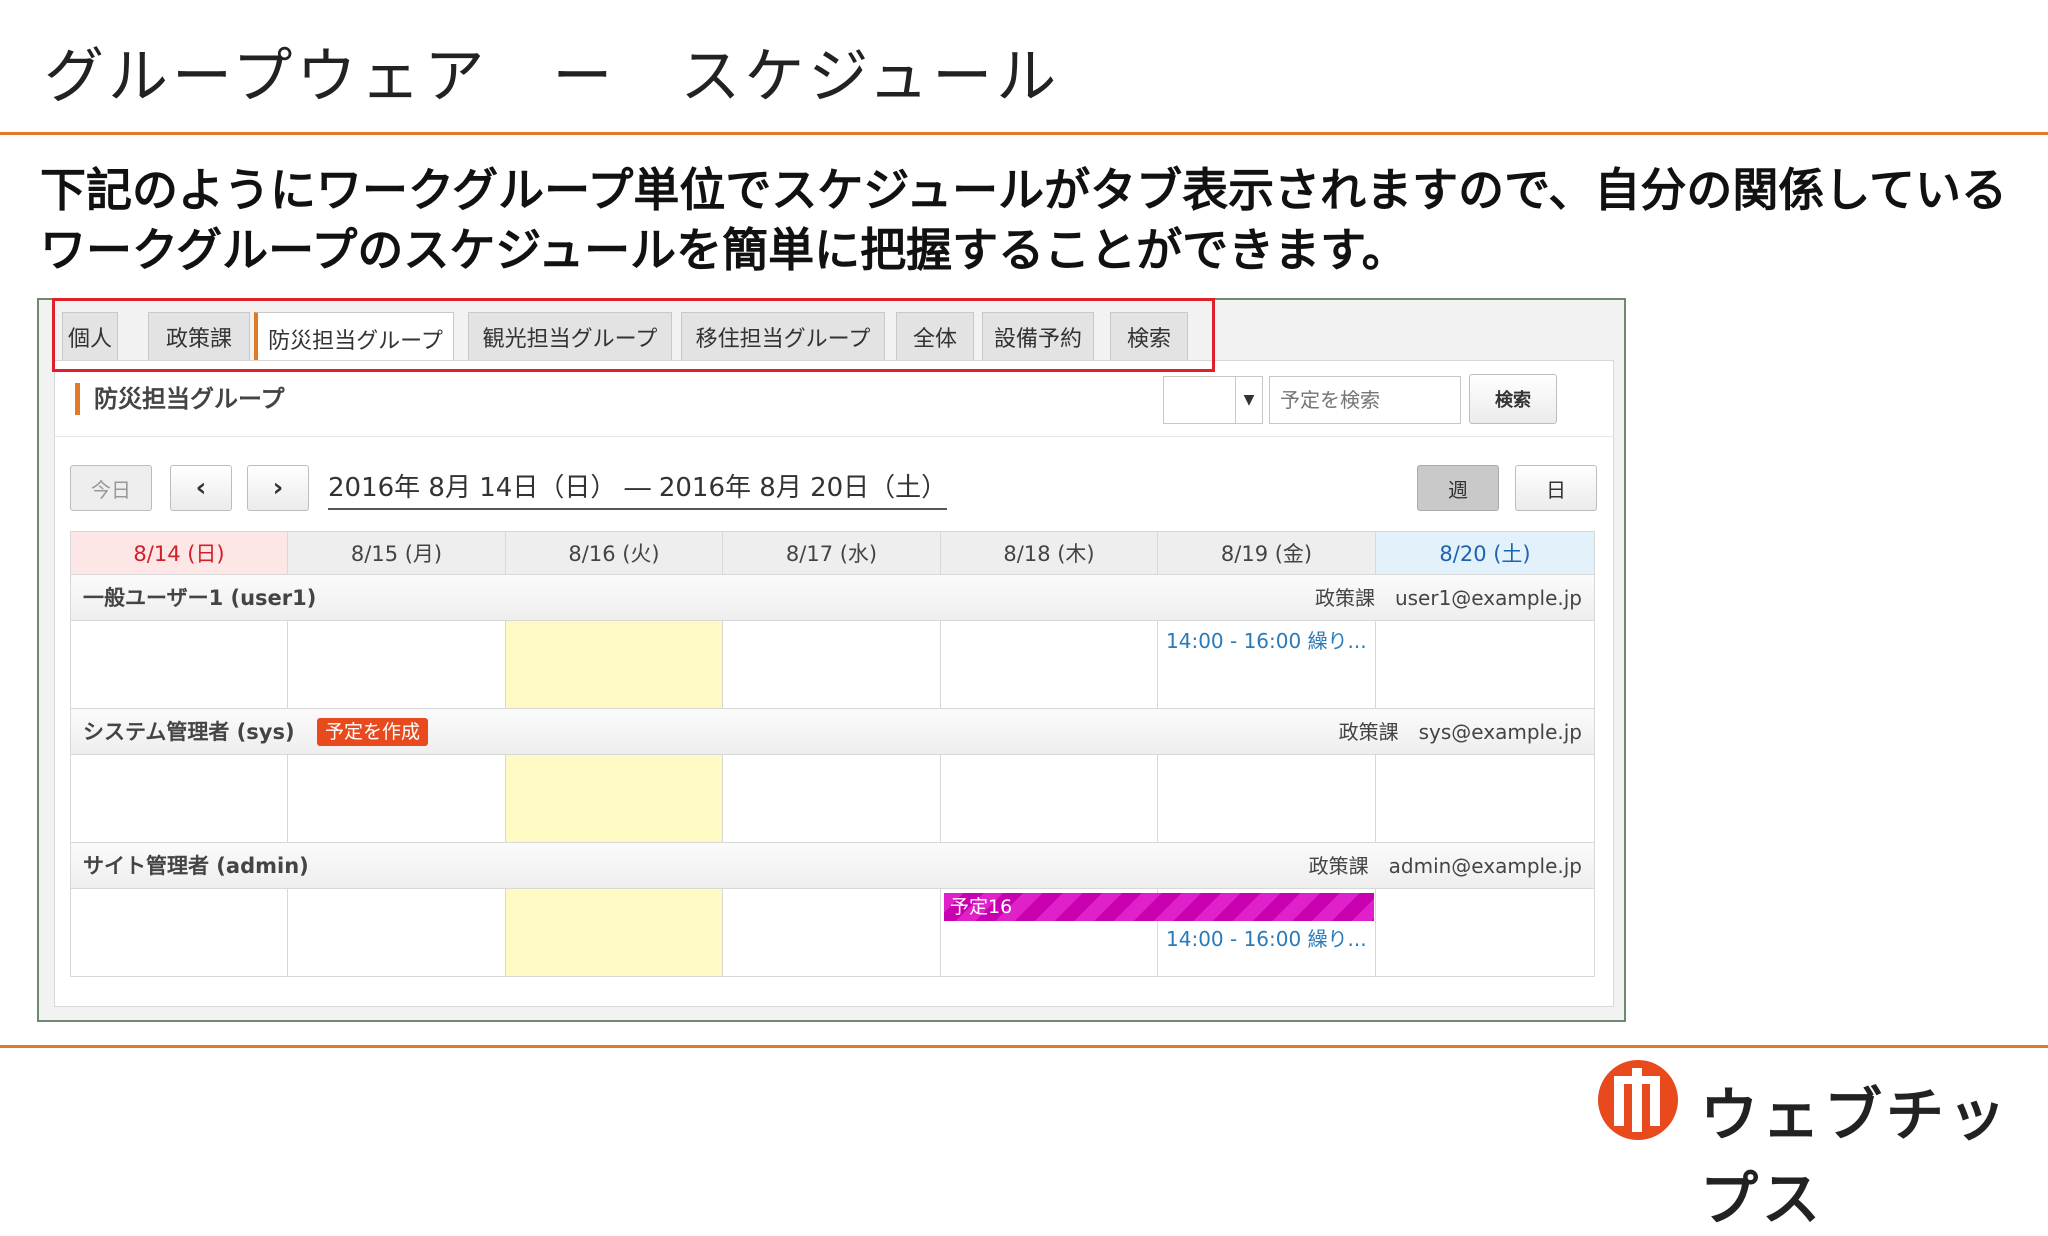 The height and width of the screenshot is (1236, 2048). Describe the element at coordinates (373, 732) in the screenshot. I see `create-schedule-button: 予定を作成` at that location.